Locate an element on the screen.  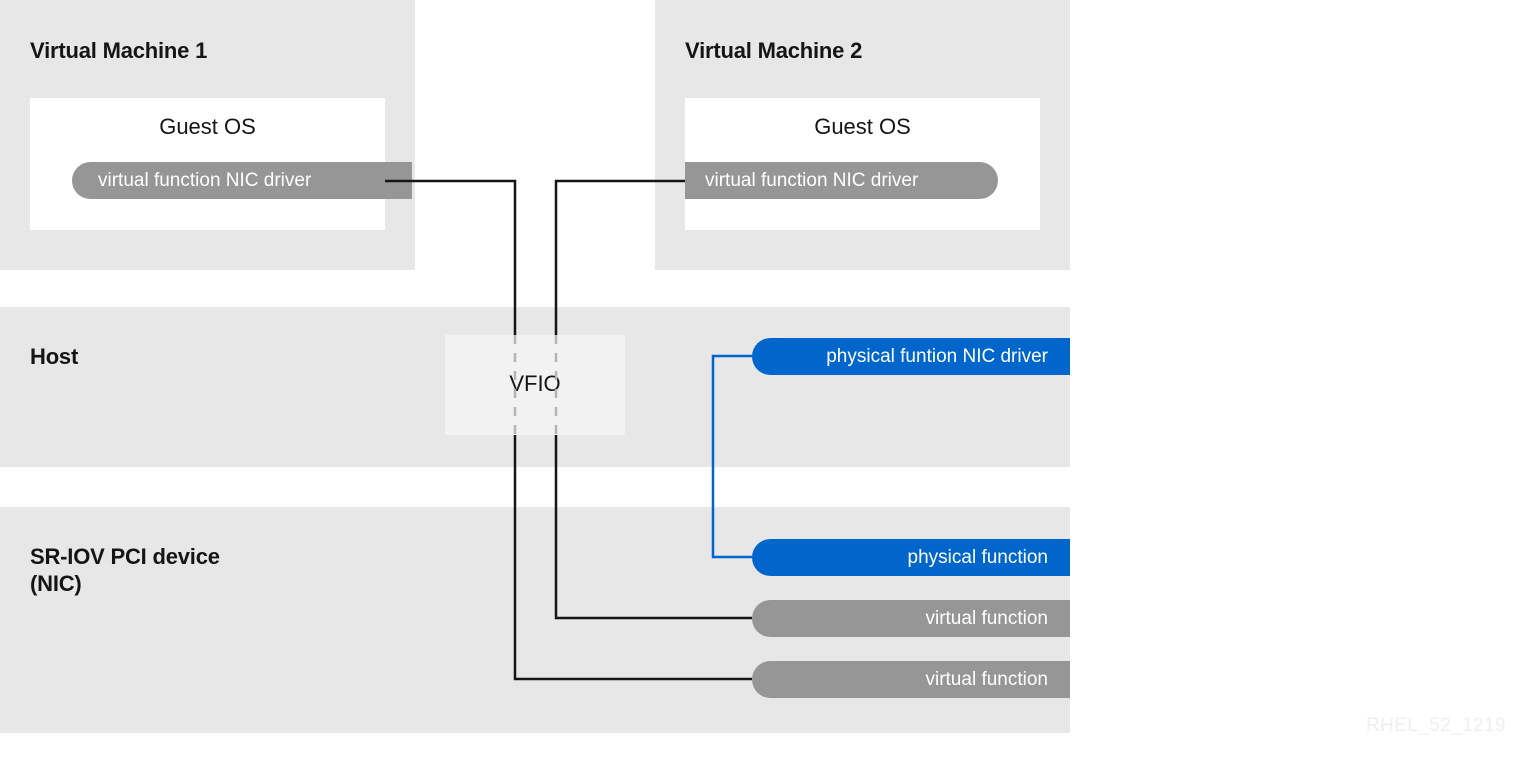
watermark-label: RHEL_52_1219 is located at coordinates (1435, 725).